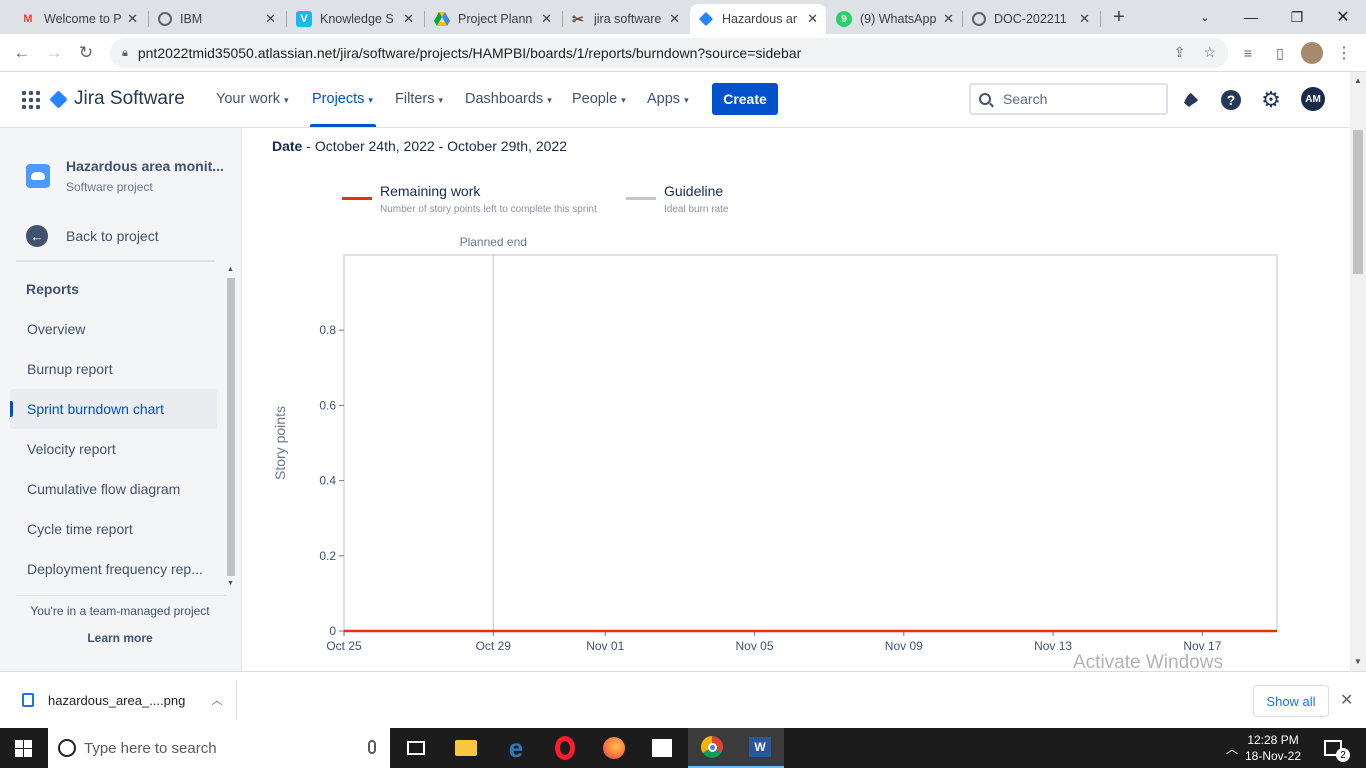 This screenshot has width=1366, height=768. I want to click on windows-start-icon, so click(23, 748).